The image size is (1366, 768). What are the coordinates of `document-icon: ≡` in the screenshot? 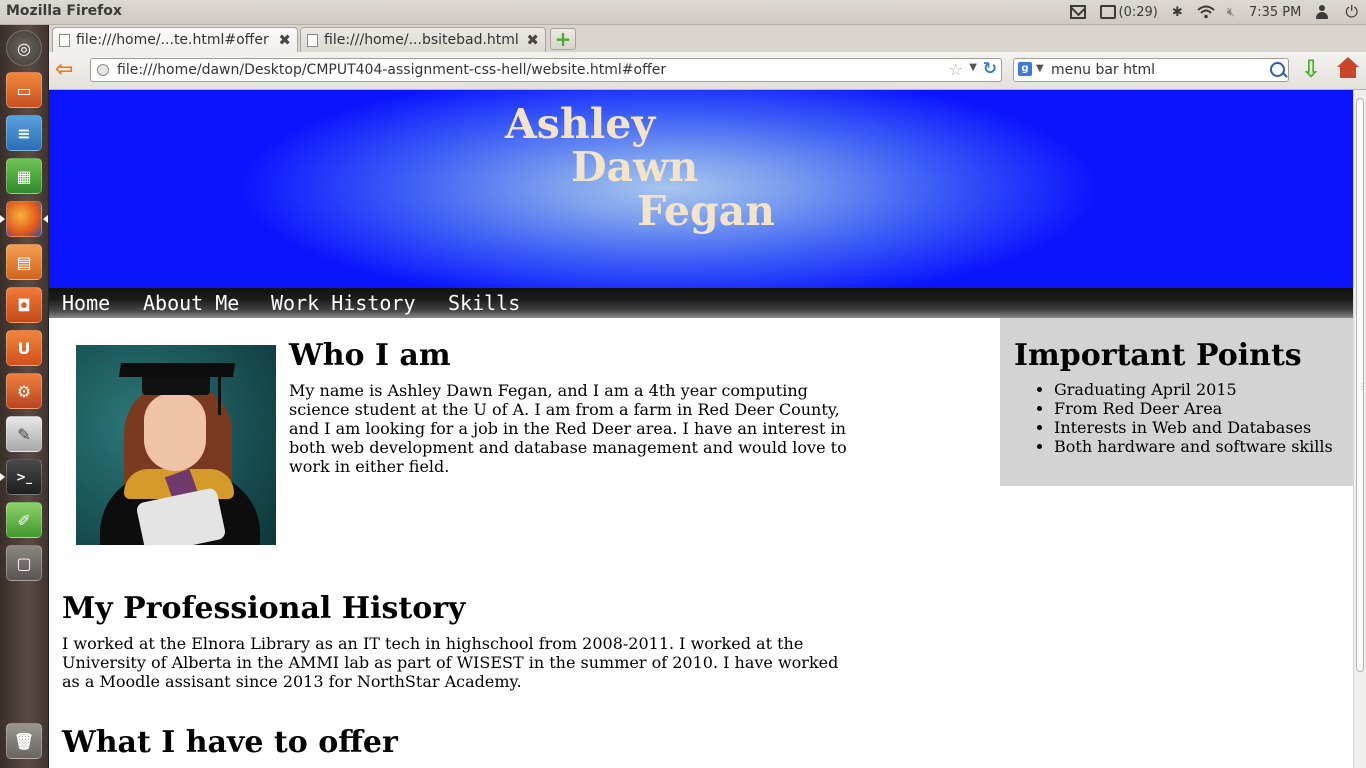 It's located at (24, 133).